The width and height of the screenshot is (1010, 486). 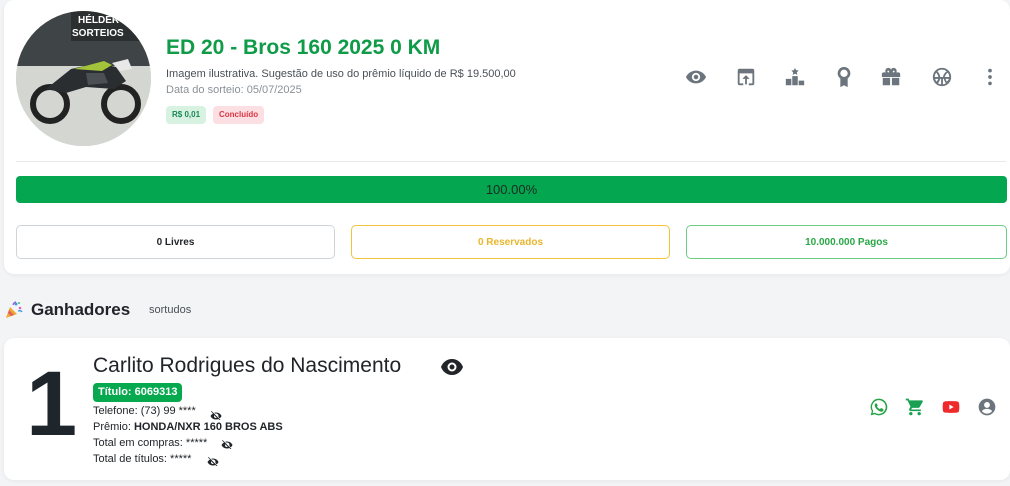 What do you see at coordinates (208, 427) in the screenshot?
I see `prize-value: HONDA/NXR 160 BROS ABS` at bounding box center [208, 427].